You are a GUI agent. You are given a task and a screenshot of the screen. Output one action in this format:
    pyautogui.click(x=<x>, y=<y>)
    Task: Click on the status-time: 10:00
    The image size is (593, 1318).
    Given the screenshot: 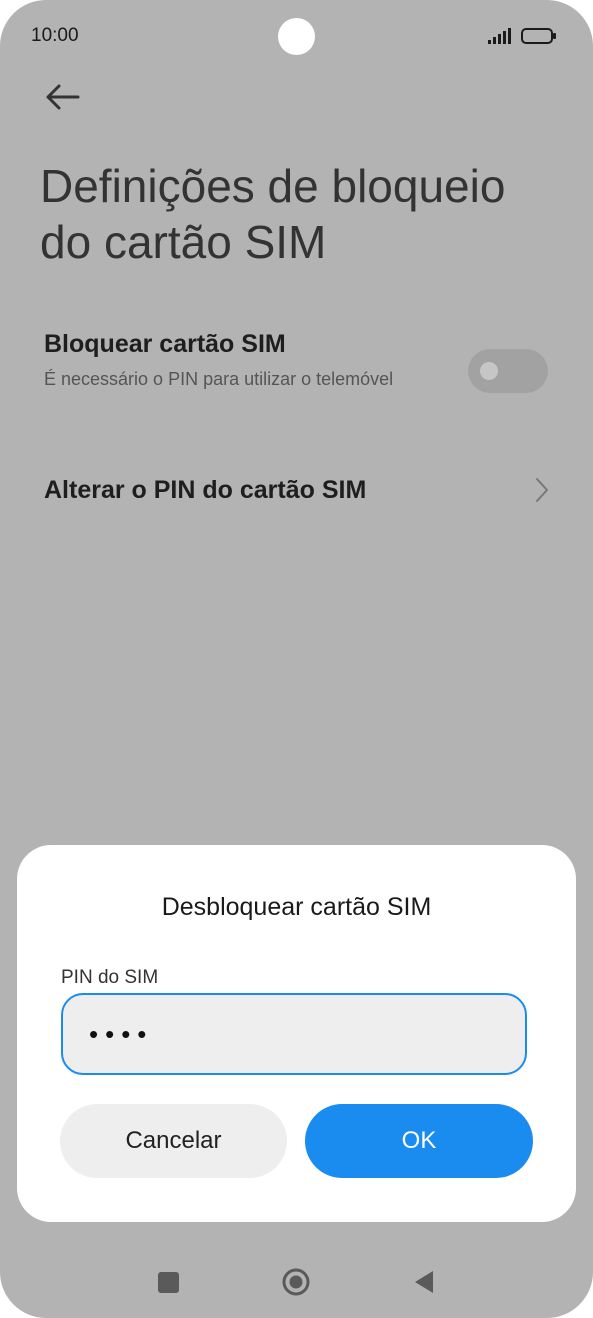 What is the action you would take?
    pyautogui.click(x=55, y=35)
    